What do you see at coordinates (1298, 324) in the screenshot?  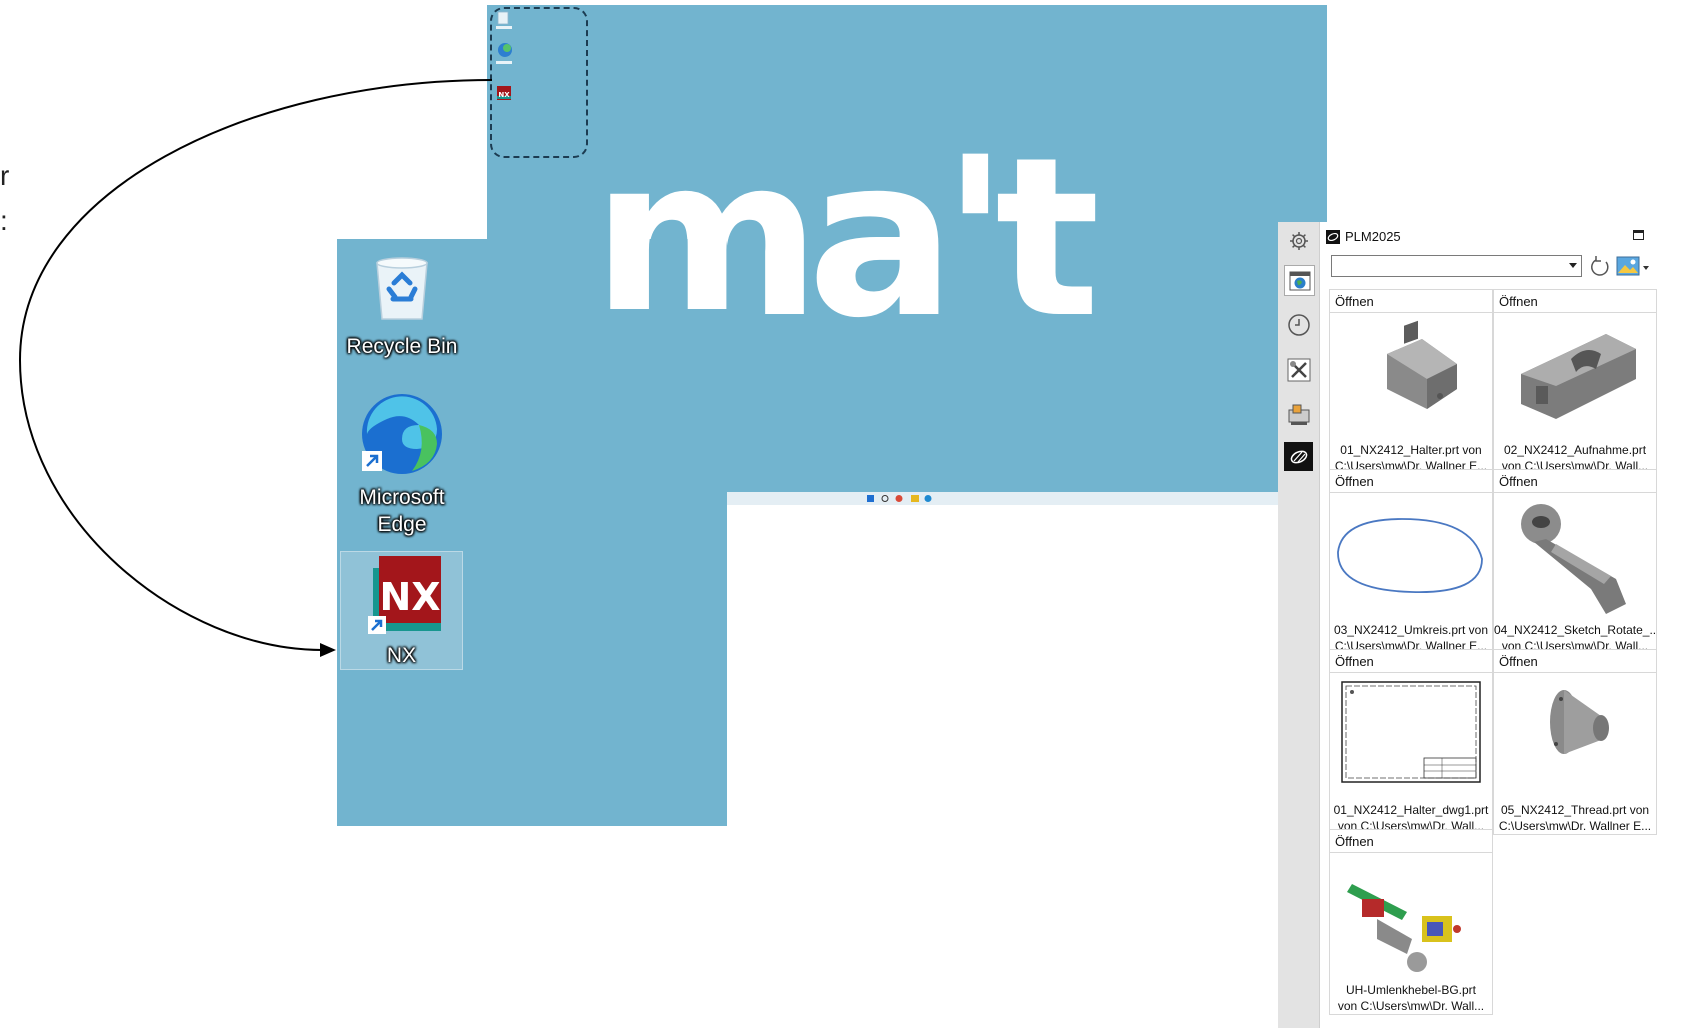 I see `clock-history-icon` at bounding box center [1298, 324].